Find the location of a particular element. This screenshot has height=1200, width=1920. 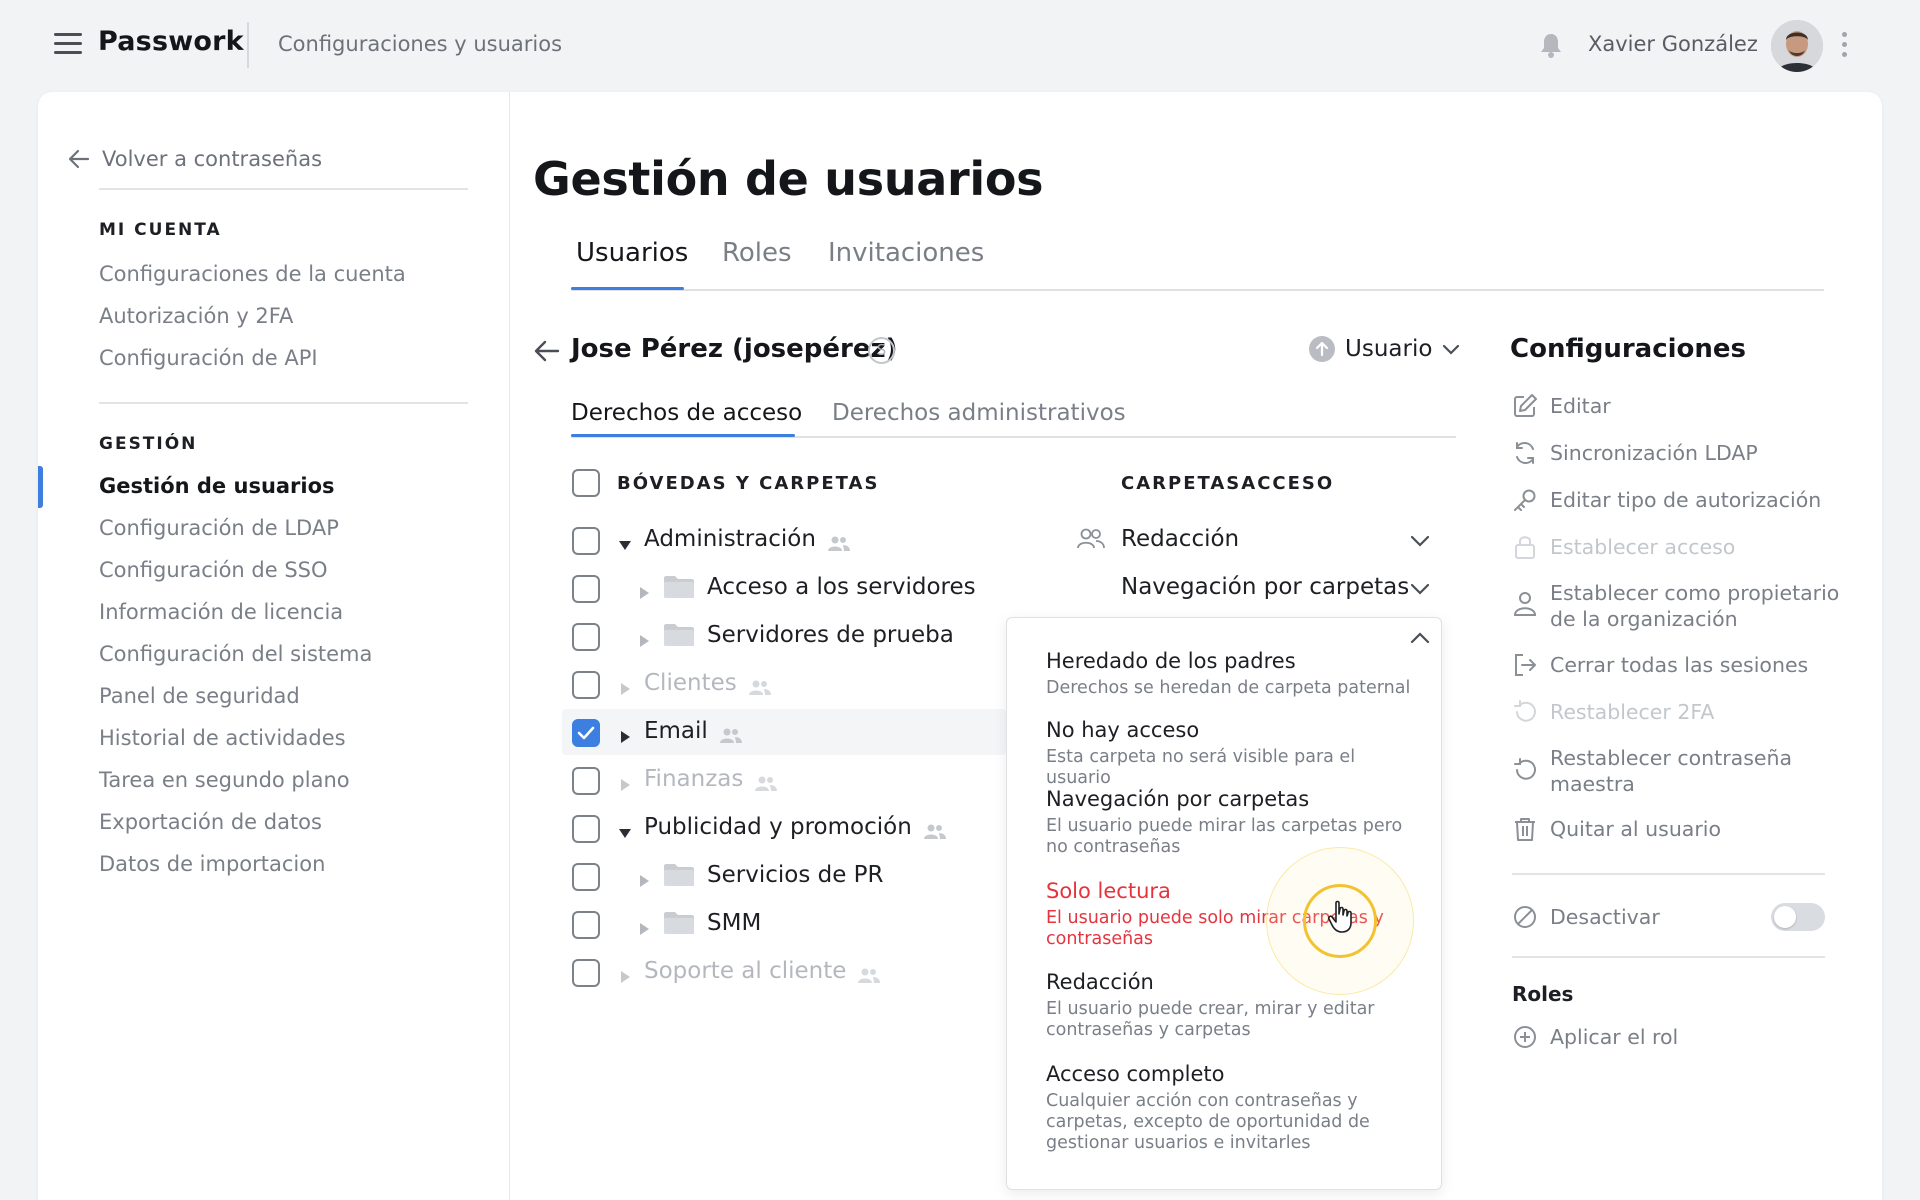

tab-access-rights: Derechos de acceso is located at coordinates (686, 413).